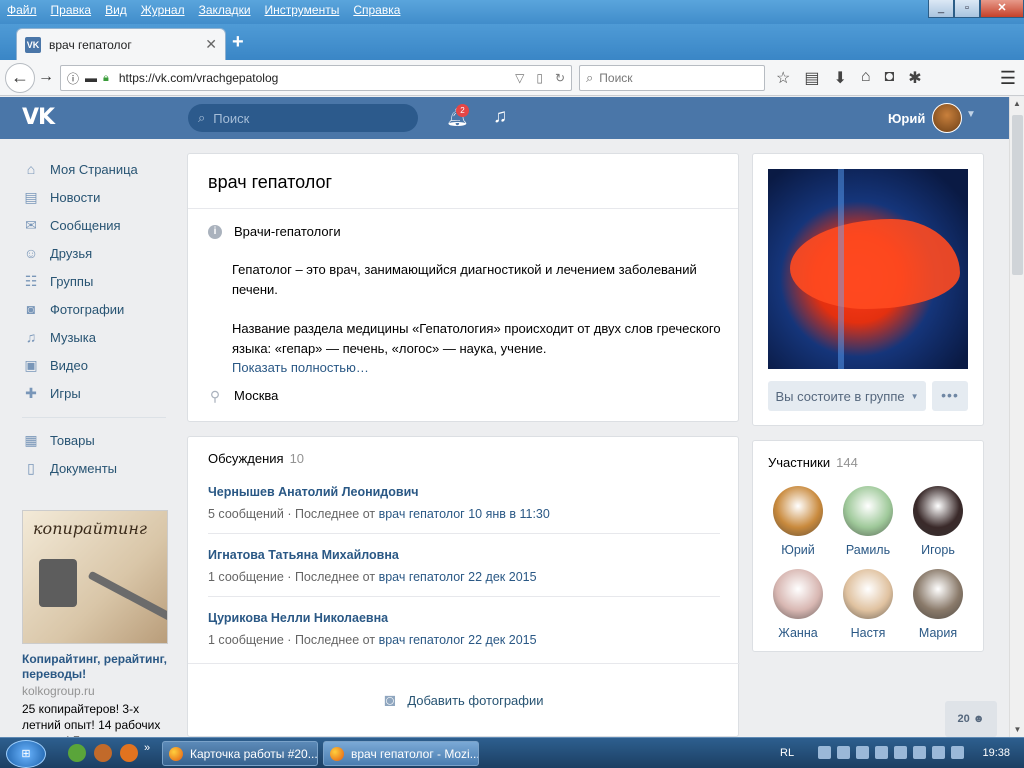  What do you see at coordinates (458, 640) in the screenshot?
I see `topic-last-link: врач гепатолог 22 дек 2015` at bounding box center [458, 640].